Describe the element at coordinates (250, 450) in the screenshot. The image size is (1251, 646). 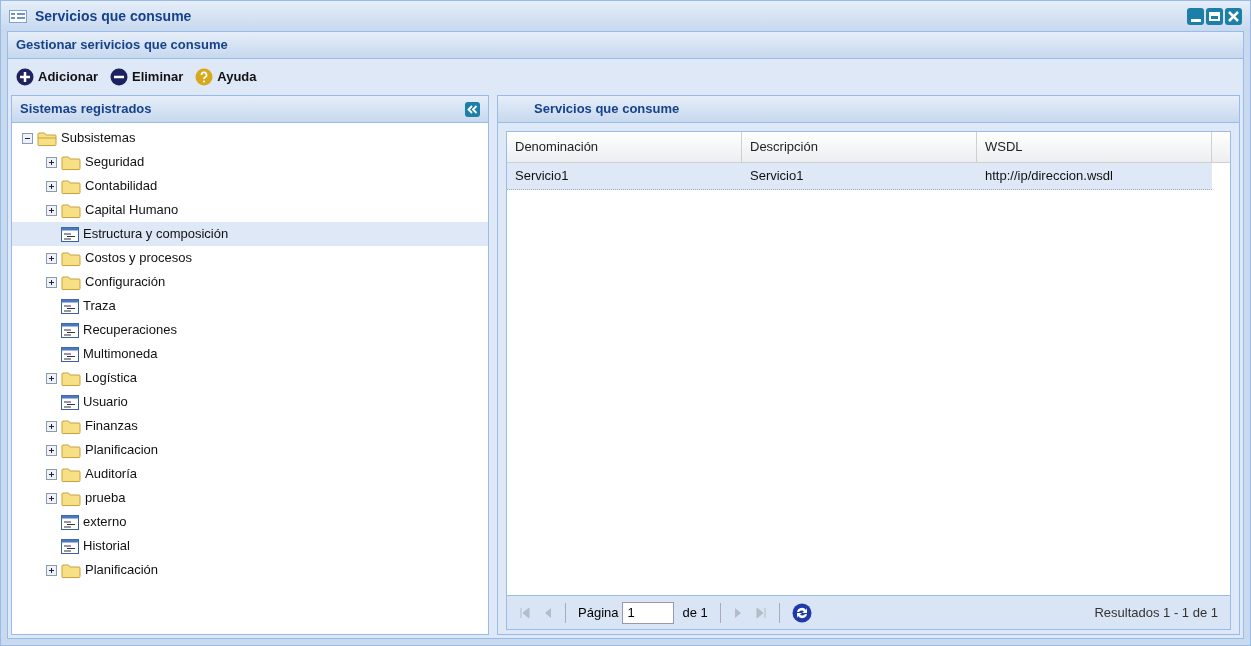
I see `tree-item: Planificacion` at that location.